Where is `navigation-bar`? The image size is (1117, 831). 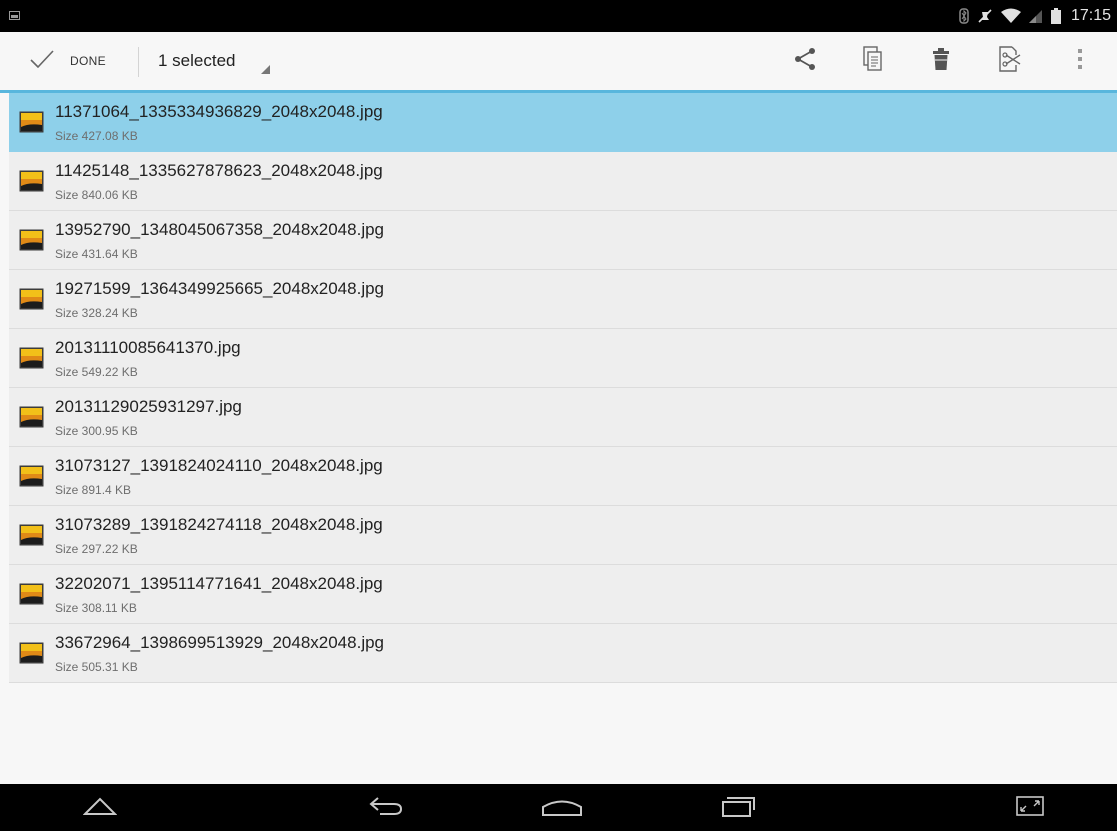 navigation-bar is located at coordinates (558, 807).